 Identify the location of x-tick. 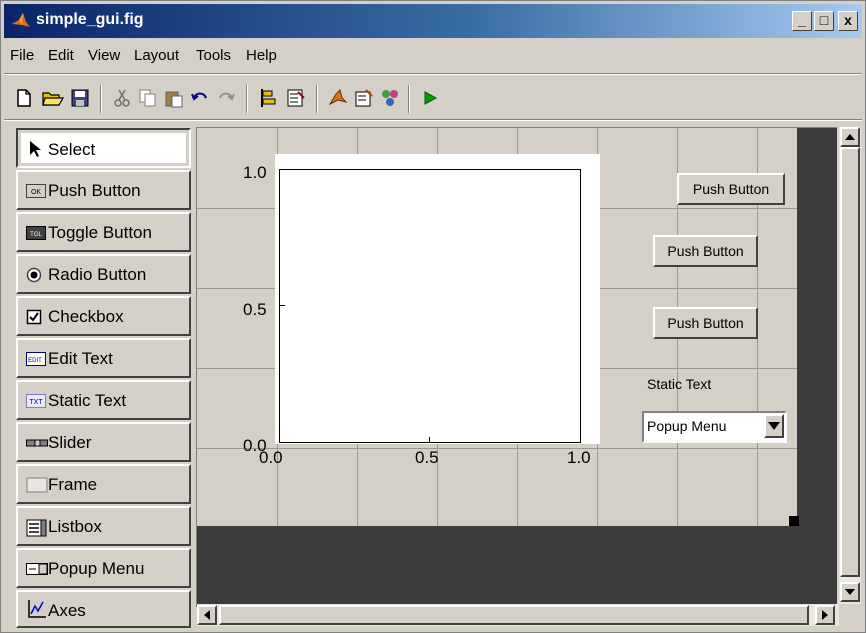
(429, 440).